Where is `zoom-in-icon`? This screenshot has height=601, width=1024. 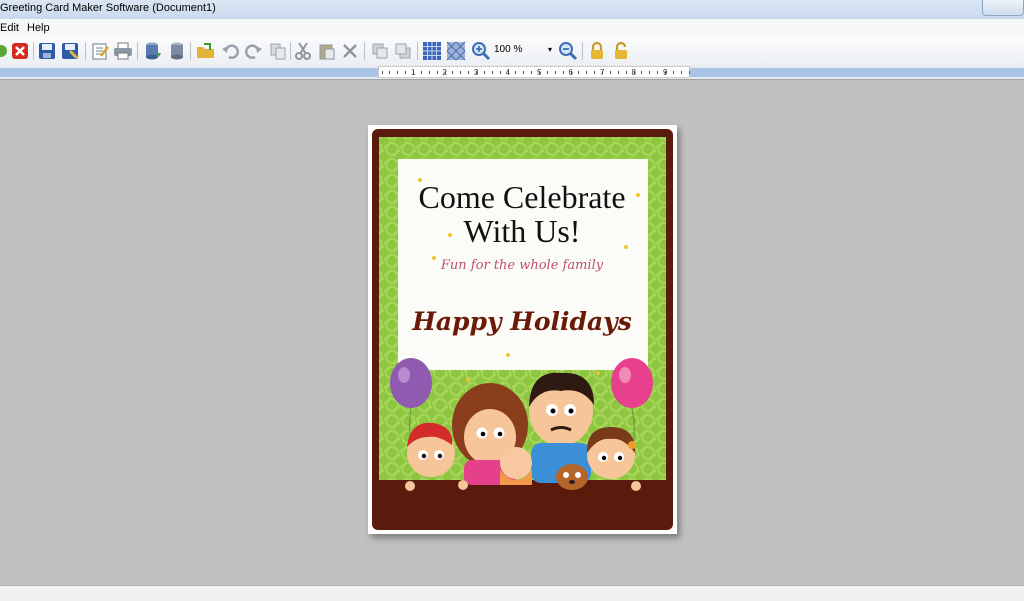
zoom-in-icon is located at coordinates (481, 51).